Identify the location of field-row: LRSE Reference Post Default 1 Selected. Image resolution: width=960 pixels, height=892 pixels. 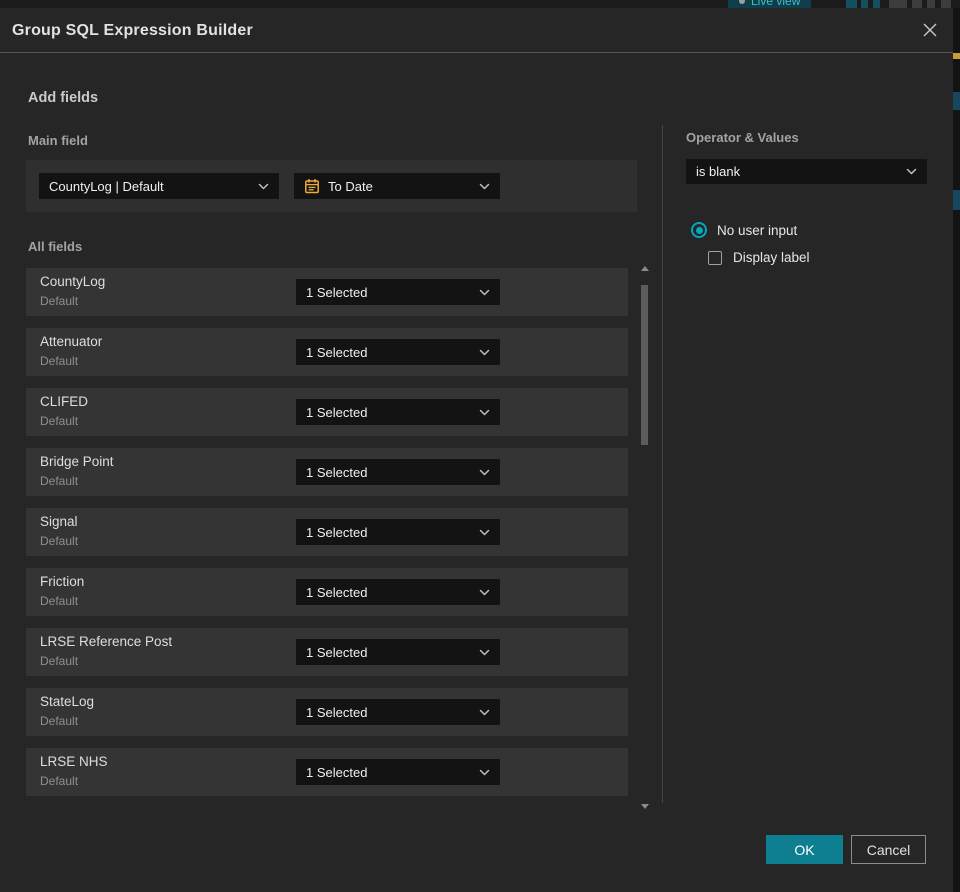
(327, 652).